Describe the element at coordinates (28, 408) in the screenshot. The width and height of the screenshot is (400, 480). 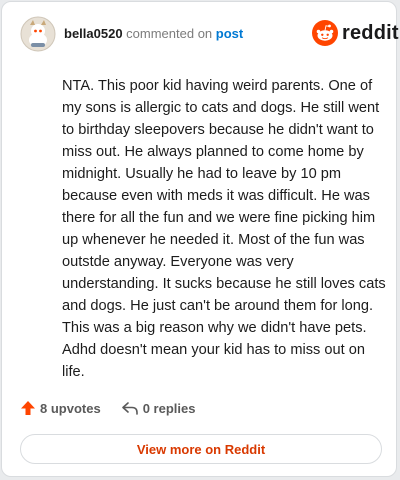
I see `upvote-arrow-icon` at that location.